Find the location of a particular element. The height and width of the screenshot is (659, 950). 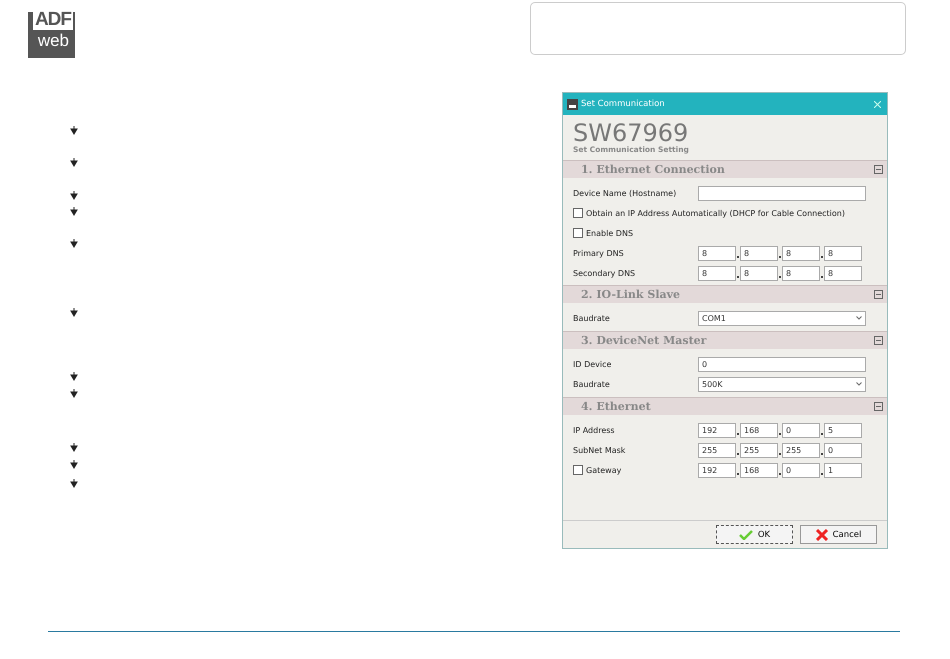

checkmark-icon is located at coordinates (745, 535).